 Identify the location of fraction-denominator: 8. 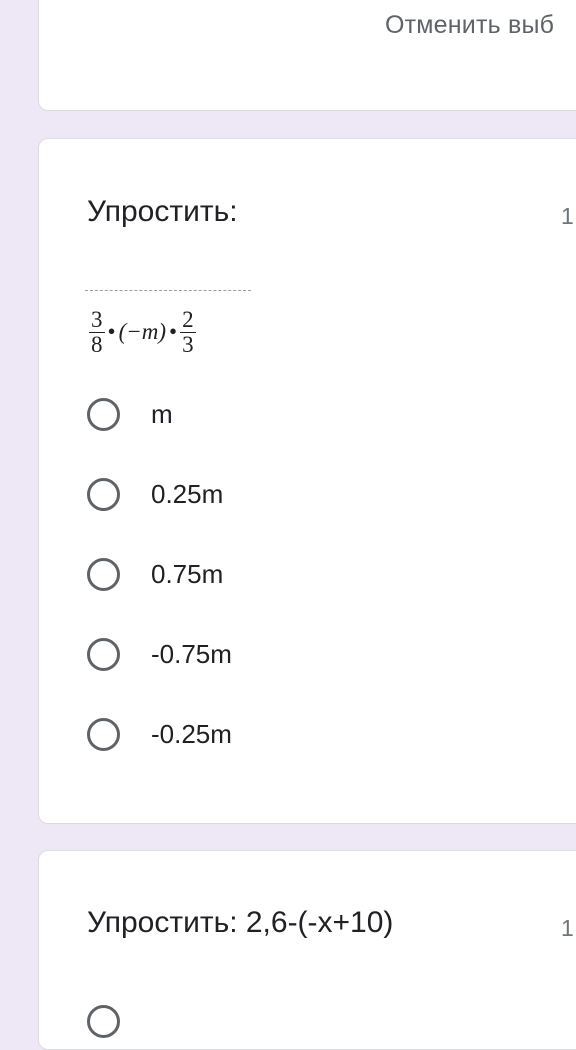
(97, 344).